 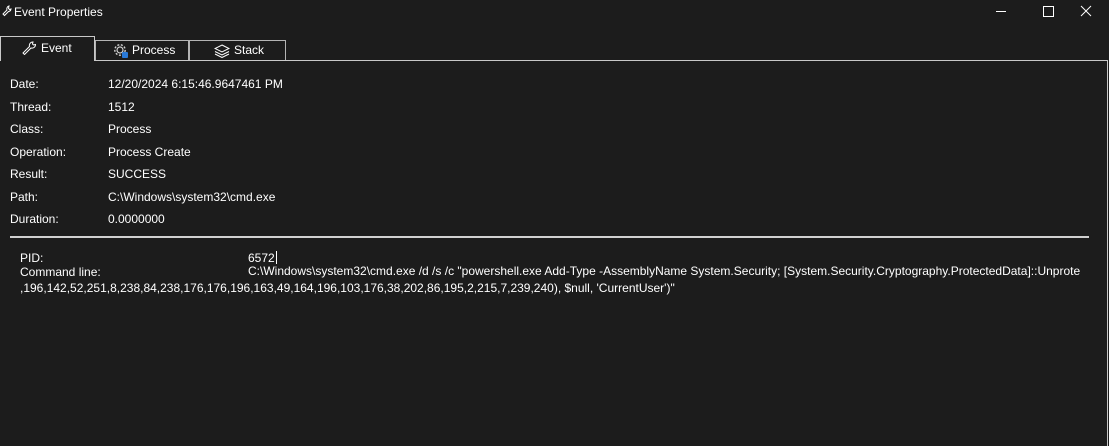 What do you see at coordinates (58, 12) in the screenshot?
I see `window-title: Event Properties` at bounding box center [58, 12].